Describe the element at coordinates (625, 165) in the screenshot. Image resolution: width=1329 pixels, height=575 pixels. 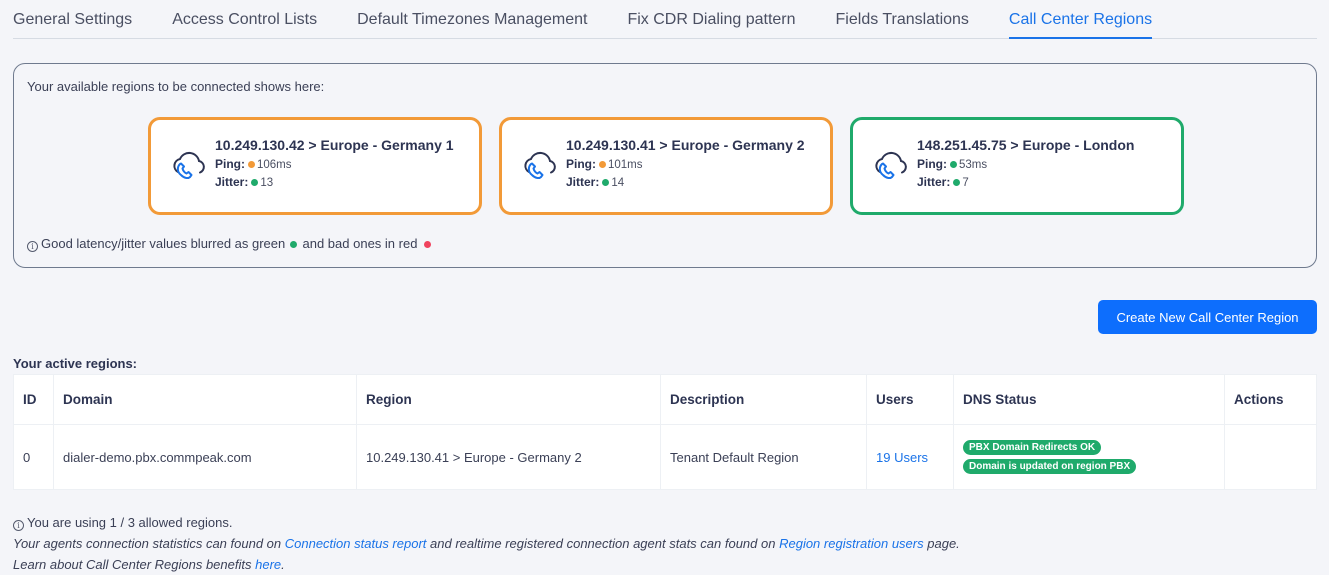
I see `ping-value: 101ms` at that location.